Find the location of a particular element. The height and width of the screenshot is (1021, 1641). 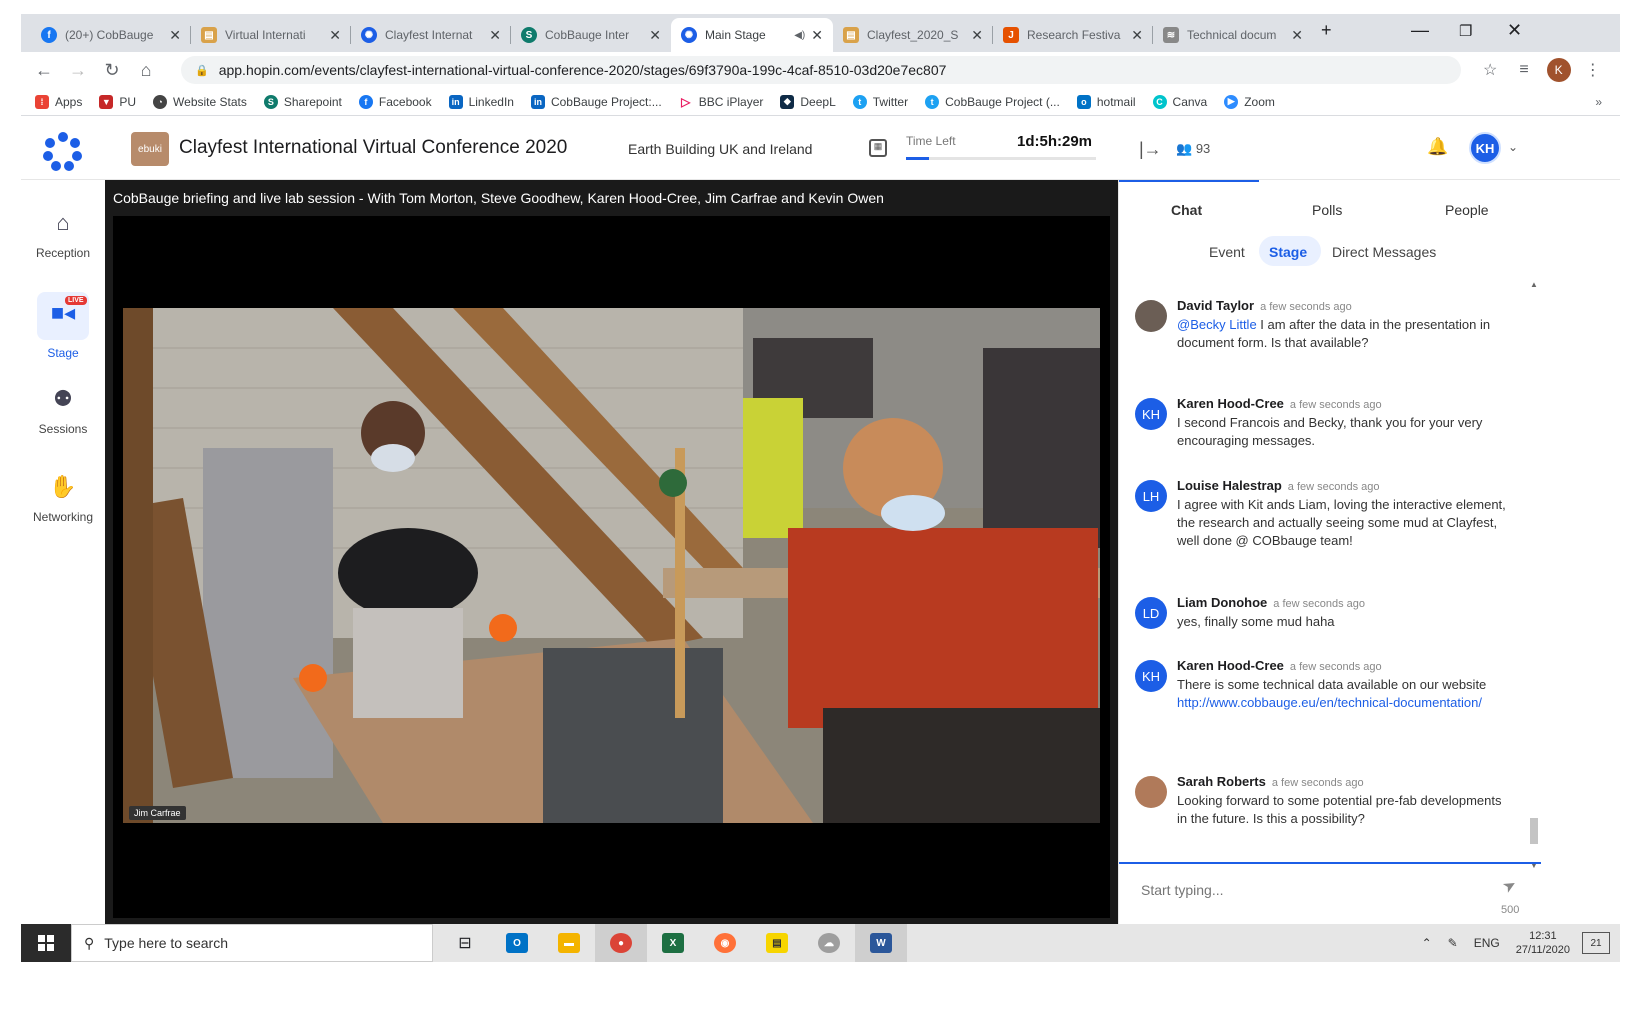

firefox-app-icon: ◉ is located at coordinates (725, 943).